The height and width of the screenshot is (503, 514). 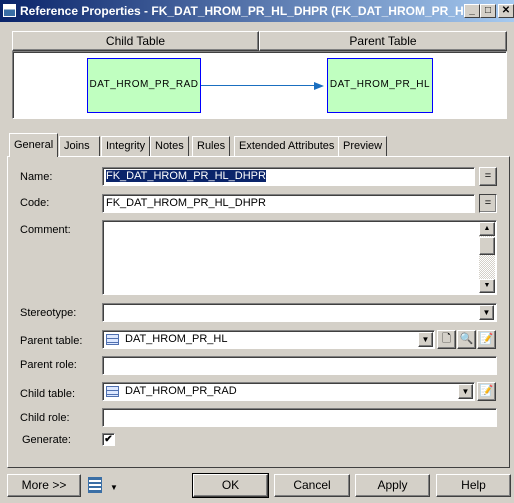 What do you see at coordinates (181, 391) in the screenshot?
I see `child-table-value: DAT_HROM_PR_RAD` at bounding box center [181, 391].